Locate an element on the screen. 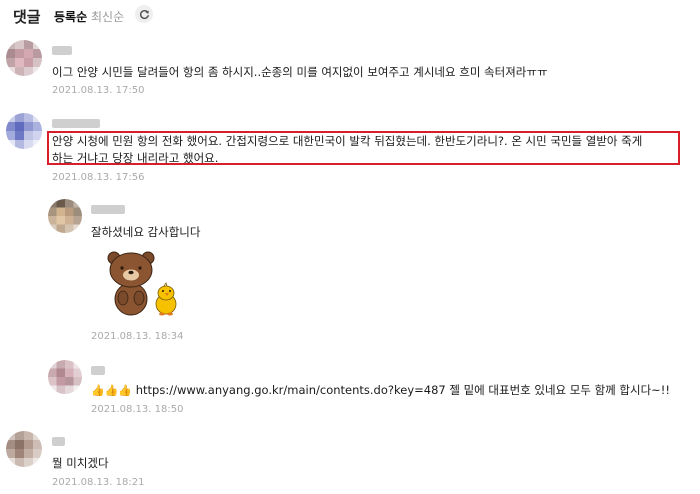 The height and width of the screenshot is (494, 700). comment-date: 2021.08.13. 17:56 is located at coordinates (98, 177).